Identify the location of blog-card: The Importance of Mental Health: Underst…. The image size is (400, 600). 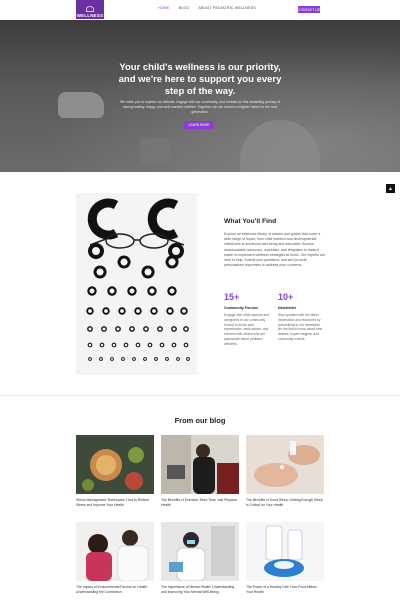
(200, 558).